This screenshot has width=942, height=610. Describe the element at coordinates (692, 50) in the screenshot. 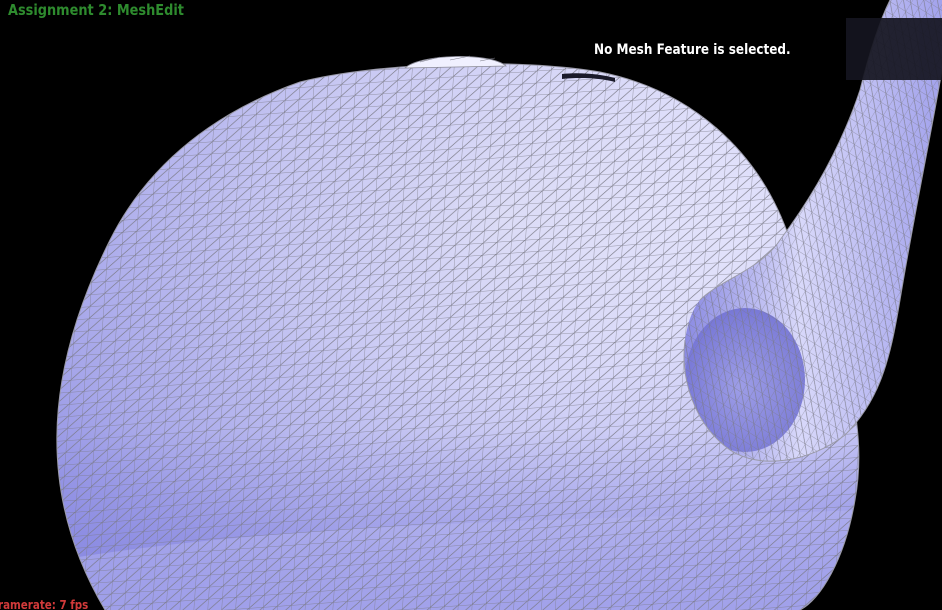

I see `selection-status: No Mesh Feature is selected.` at that location.